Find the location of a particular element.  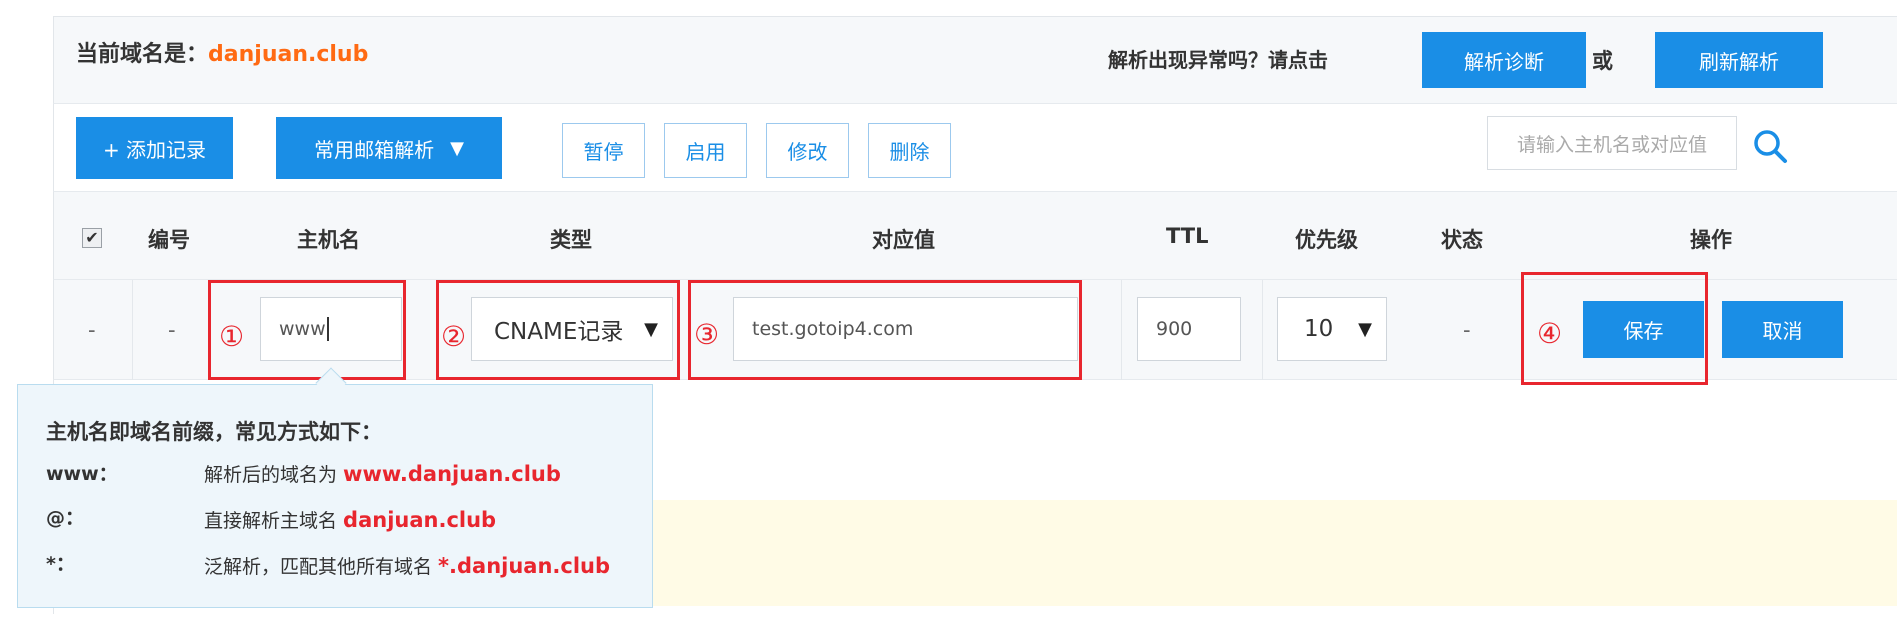

search-icon is located at coordinates (1770, 146).